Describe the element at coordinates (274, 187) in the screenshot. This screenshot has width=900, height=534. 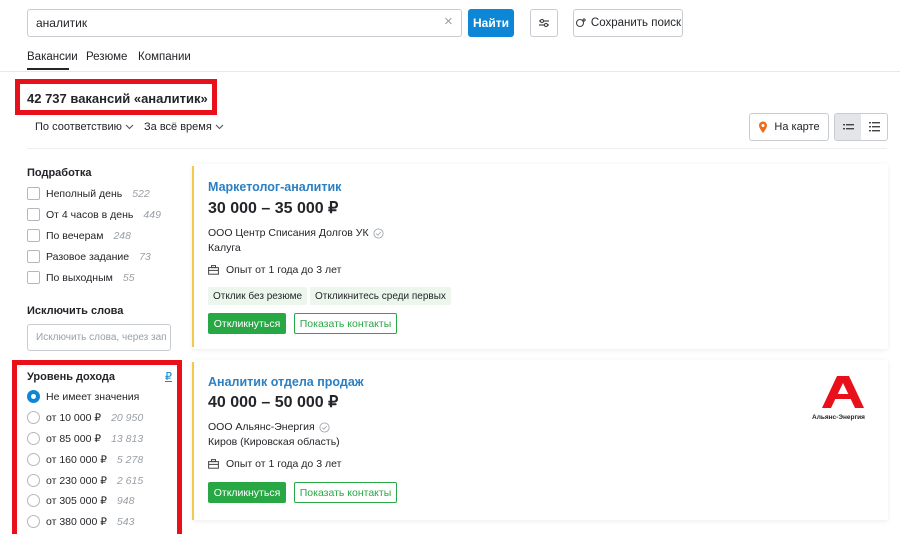
I see `vacancy-title-link: Маркетолог-аналитик` at that location.